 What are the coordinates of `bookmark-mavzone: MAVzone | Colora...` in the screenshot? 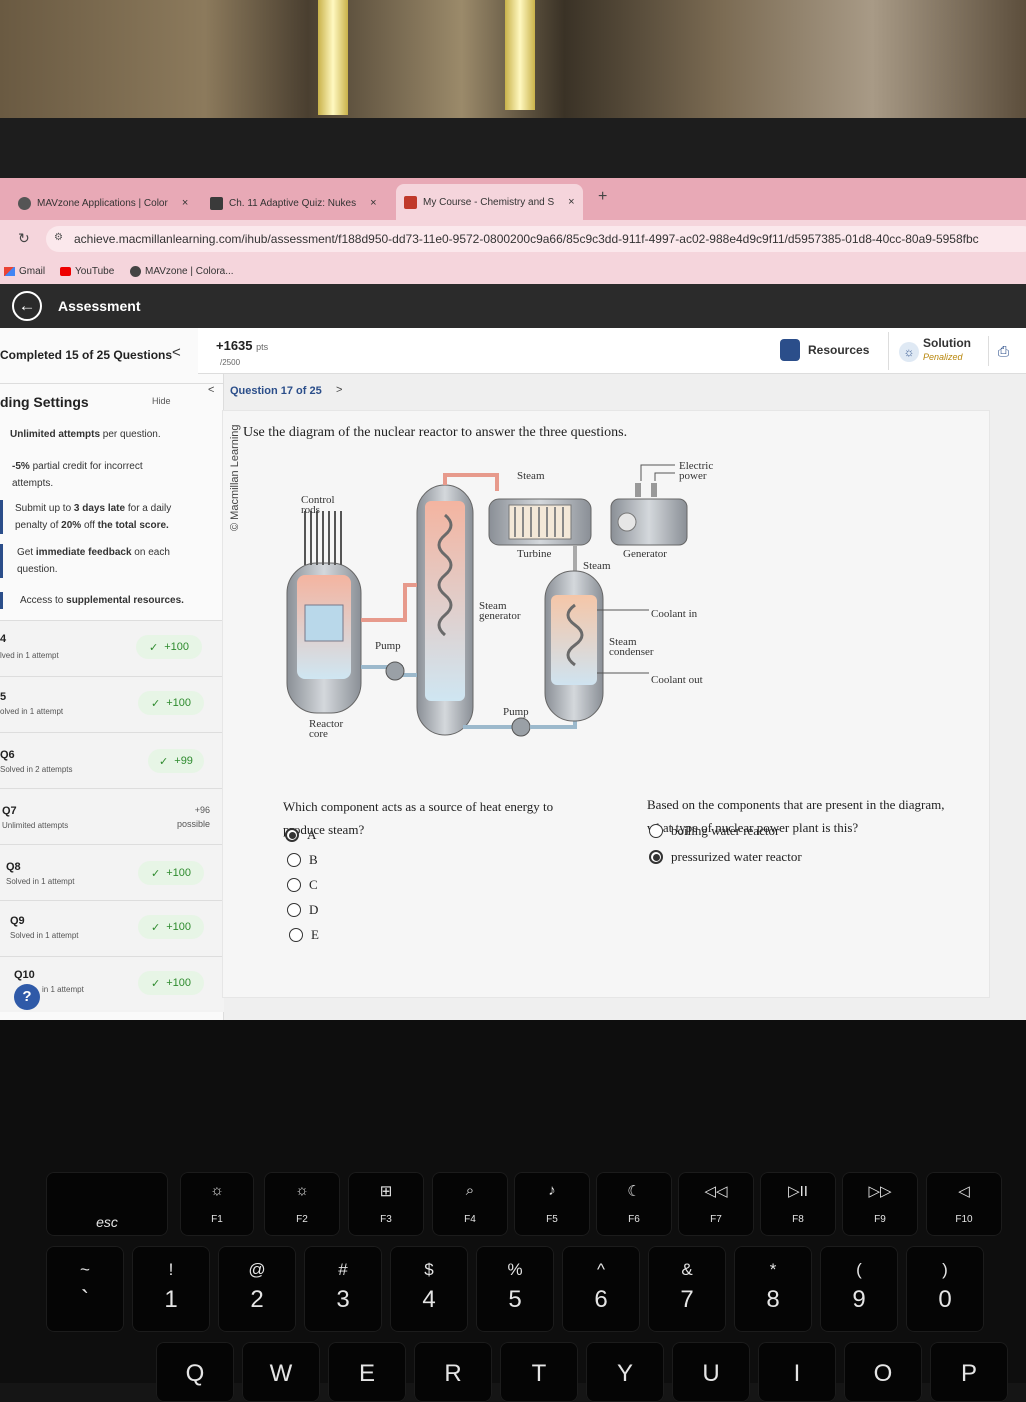 It's located at (182, 271).